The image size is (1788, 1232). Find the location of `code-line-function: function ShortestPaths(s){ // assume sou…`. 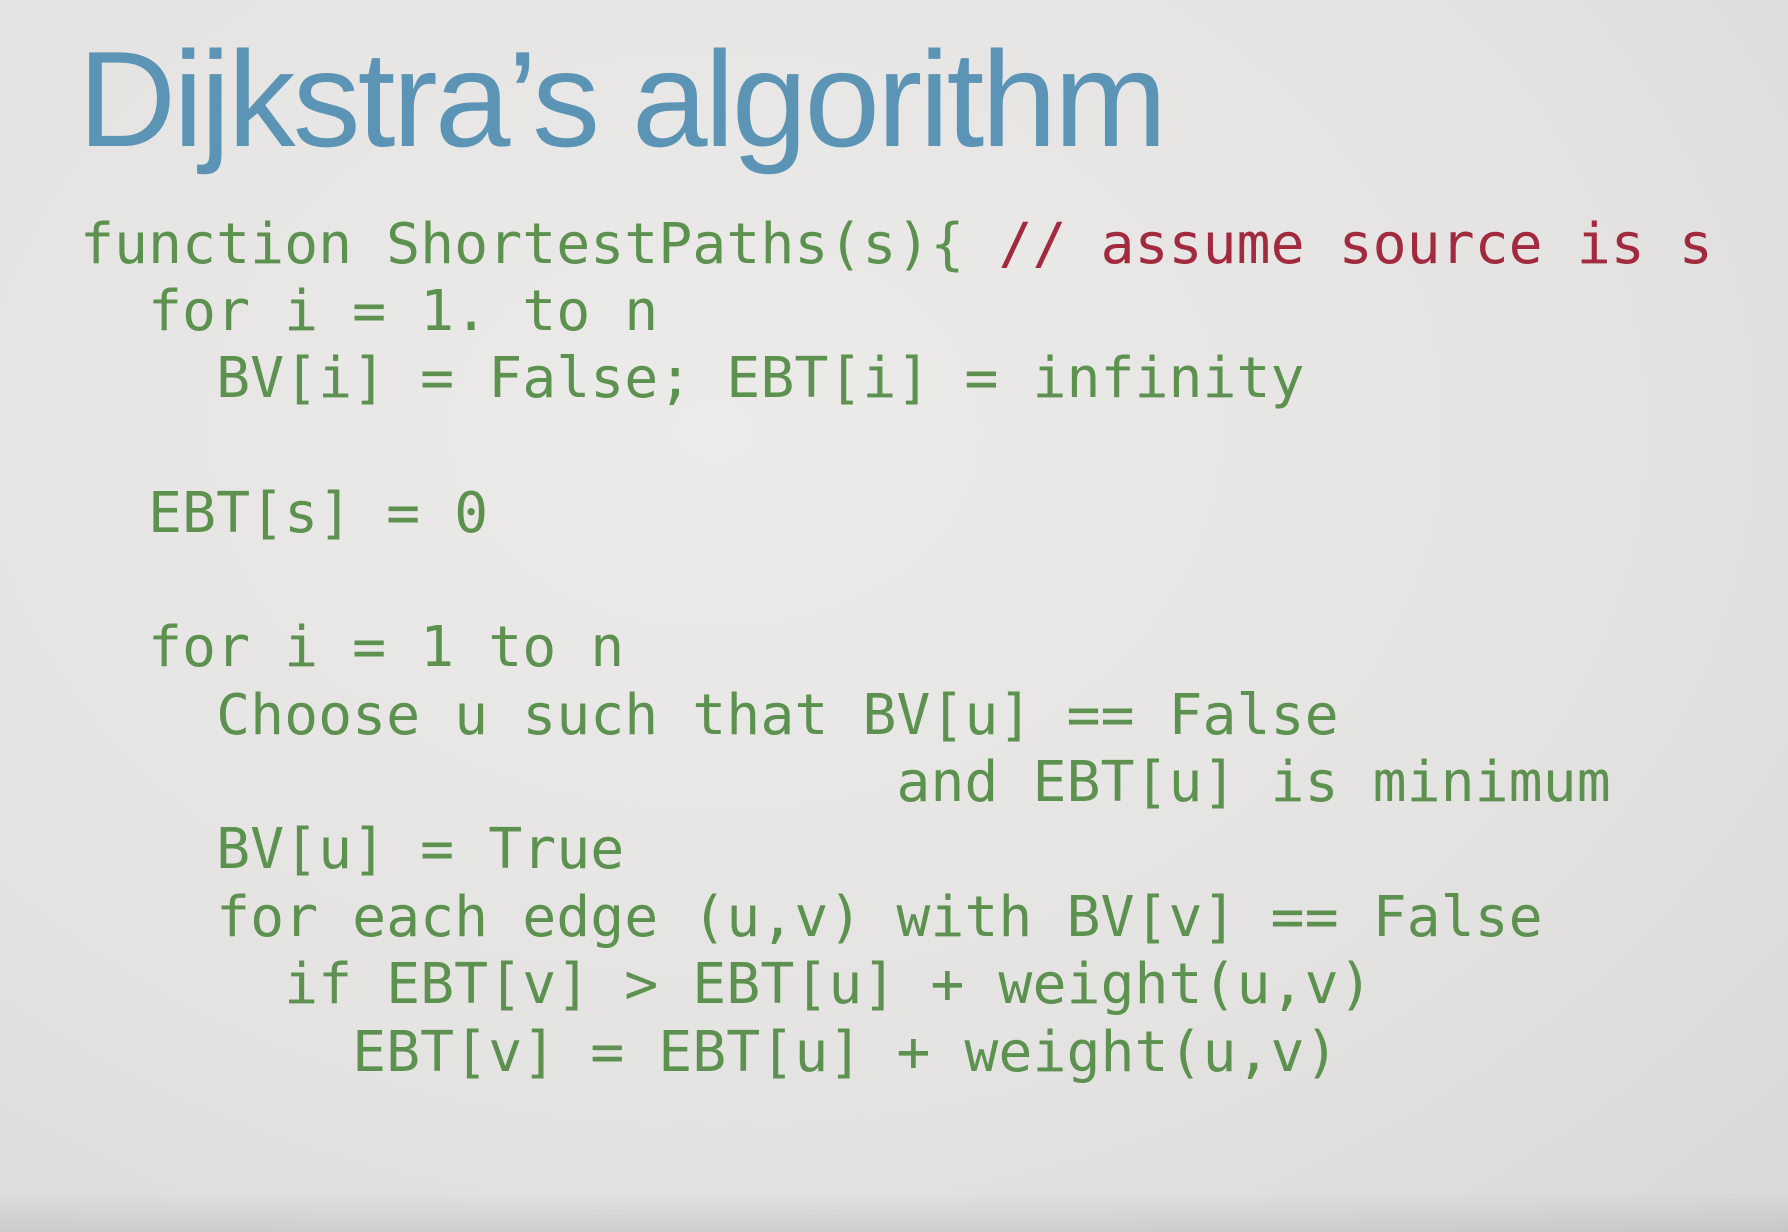

code-line-function: function ShortestPaths(s){ // assume sou… is located at coordinates (896, 245).